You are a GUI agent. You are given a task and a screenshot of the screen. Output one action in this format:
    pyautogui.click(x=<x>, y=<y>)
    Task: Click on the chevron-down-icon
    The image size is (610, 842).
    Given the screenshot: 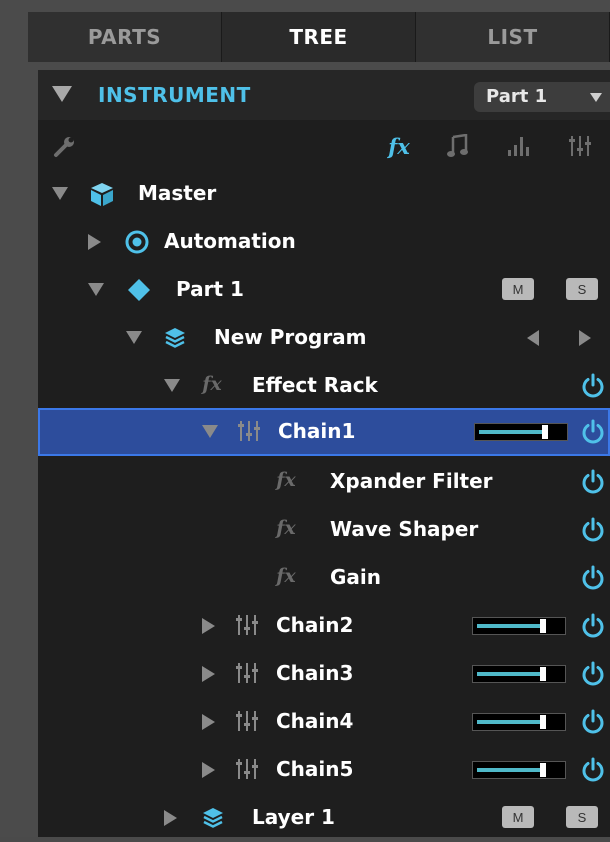 What is the action you would take?
    pyautogui.click(x=596, y=97)
    